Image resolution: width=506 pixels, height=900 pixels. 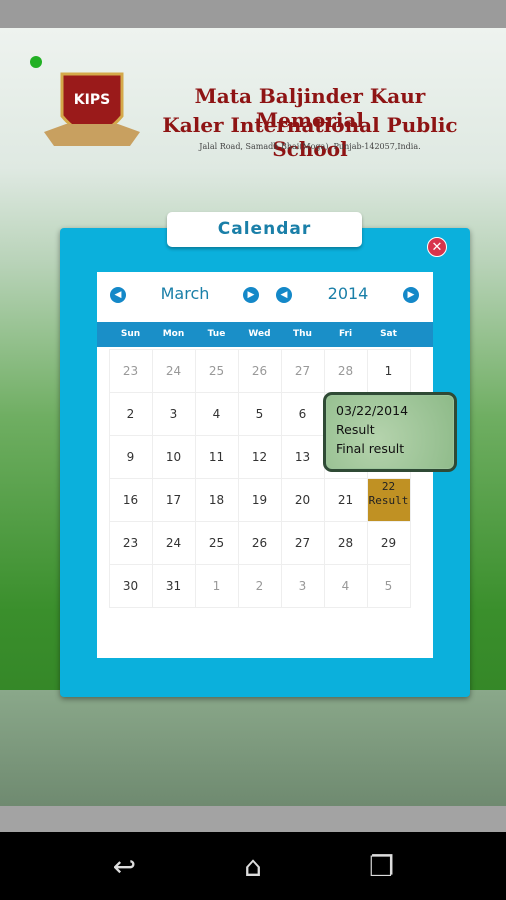 I want to click on day-number: 6, so click(x=302, y=413).